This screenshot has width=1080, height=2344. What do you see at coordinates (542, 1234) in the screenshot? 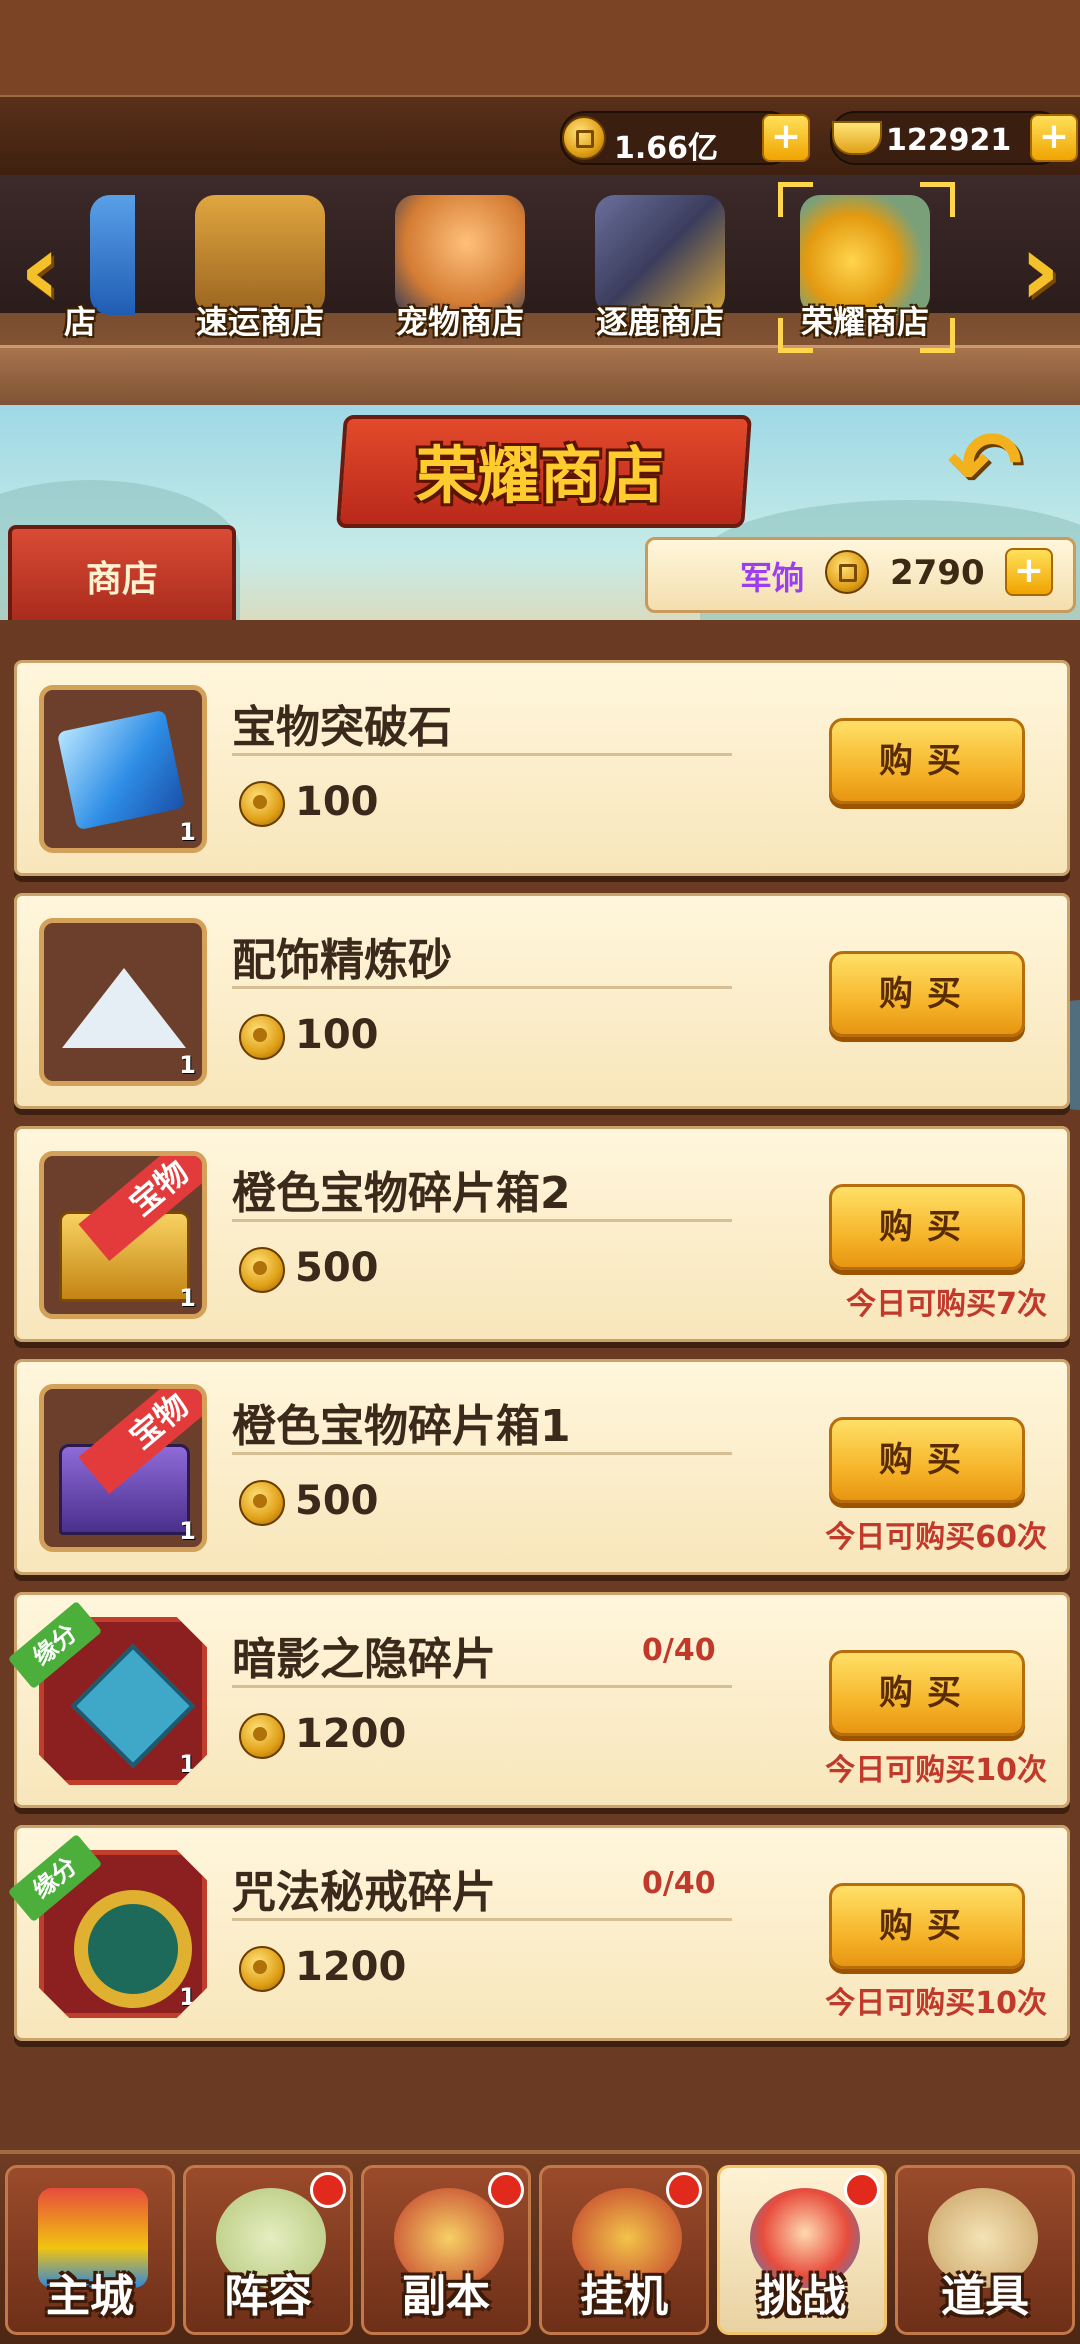
I see `shop-row: 宝物 1 橙色宝物碎片箱2 500 购买 今日可购买7次` at bounding box center [542, 1234].